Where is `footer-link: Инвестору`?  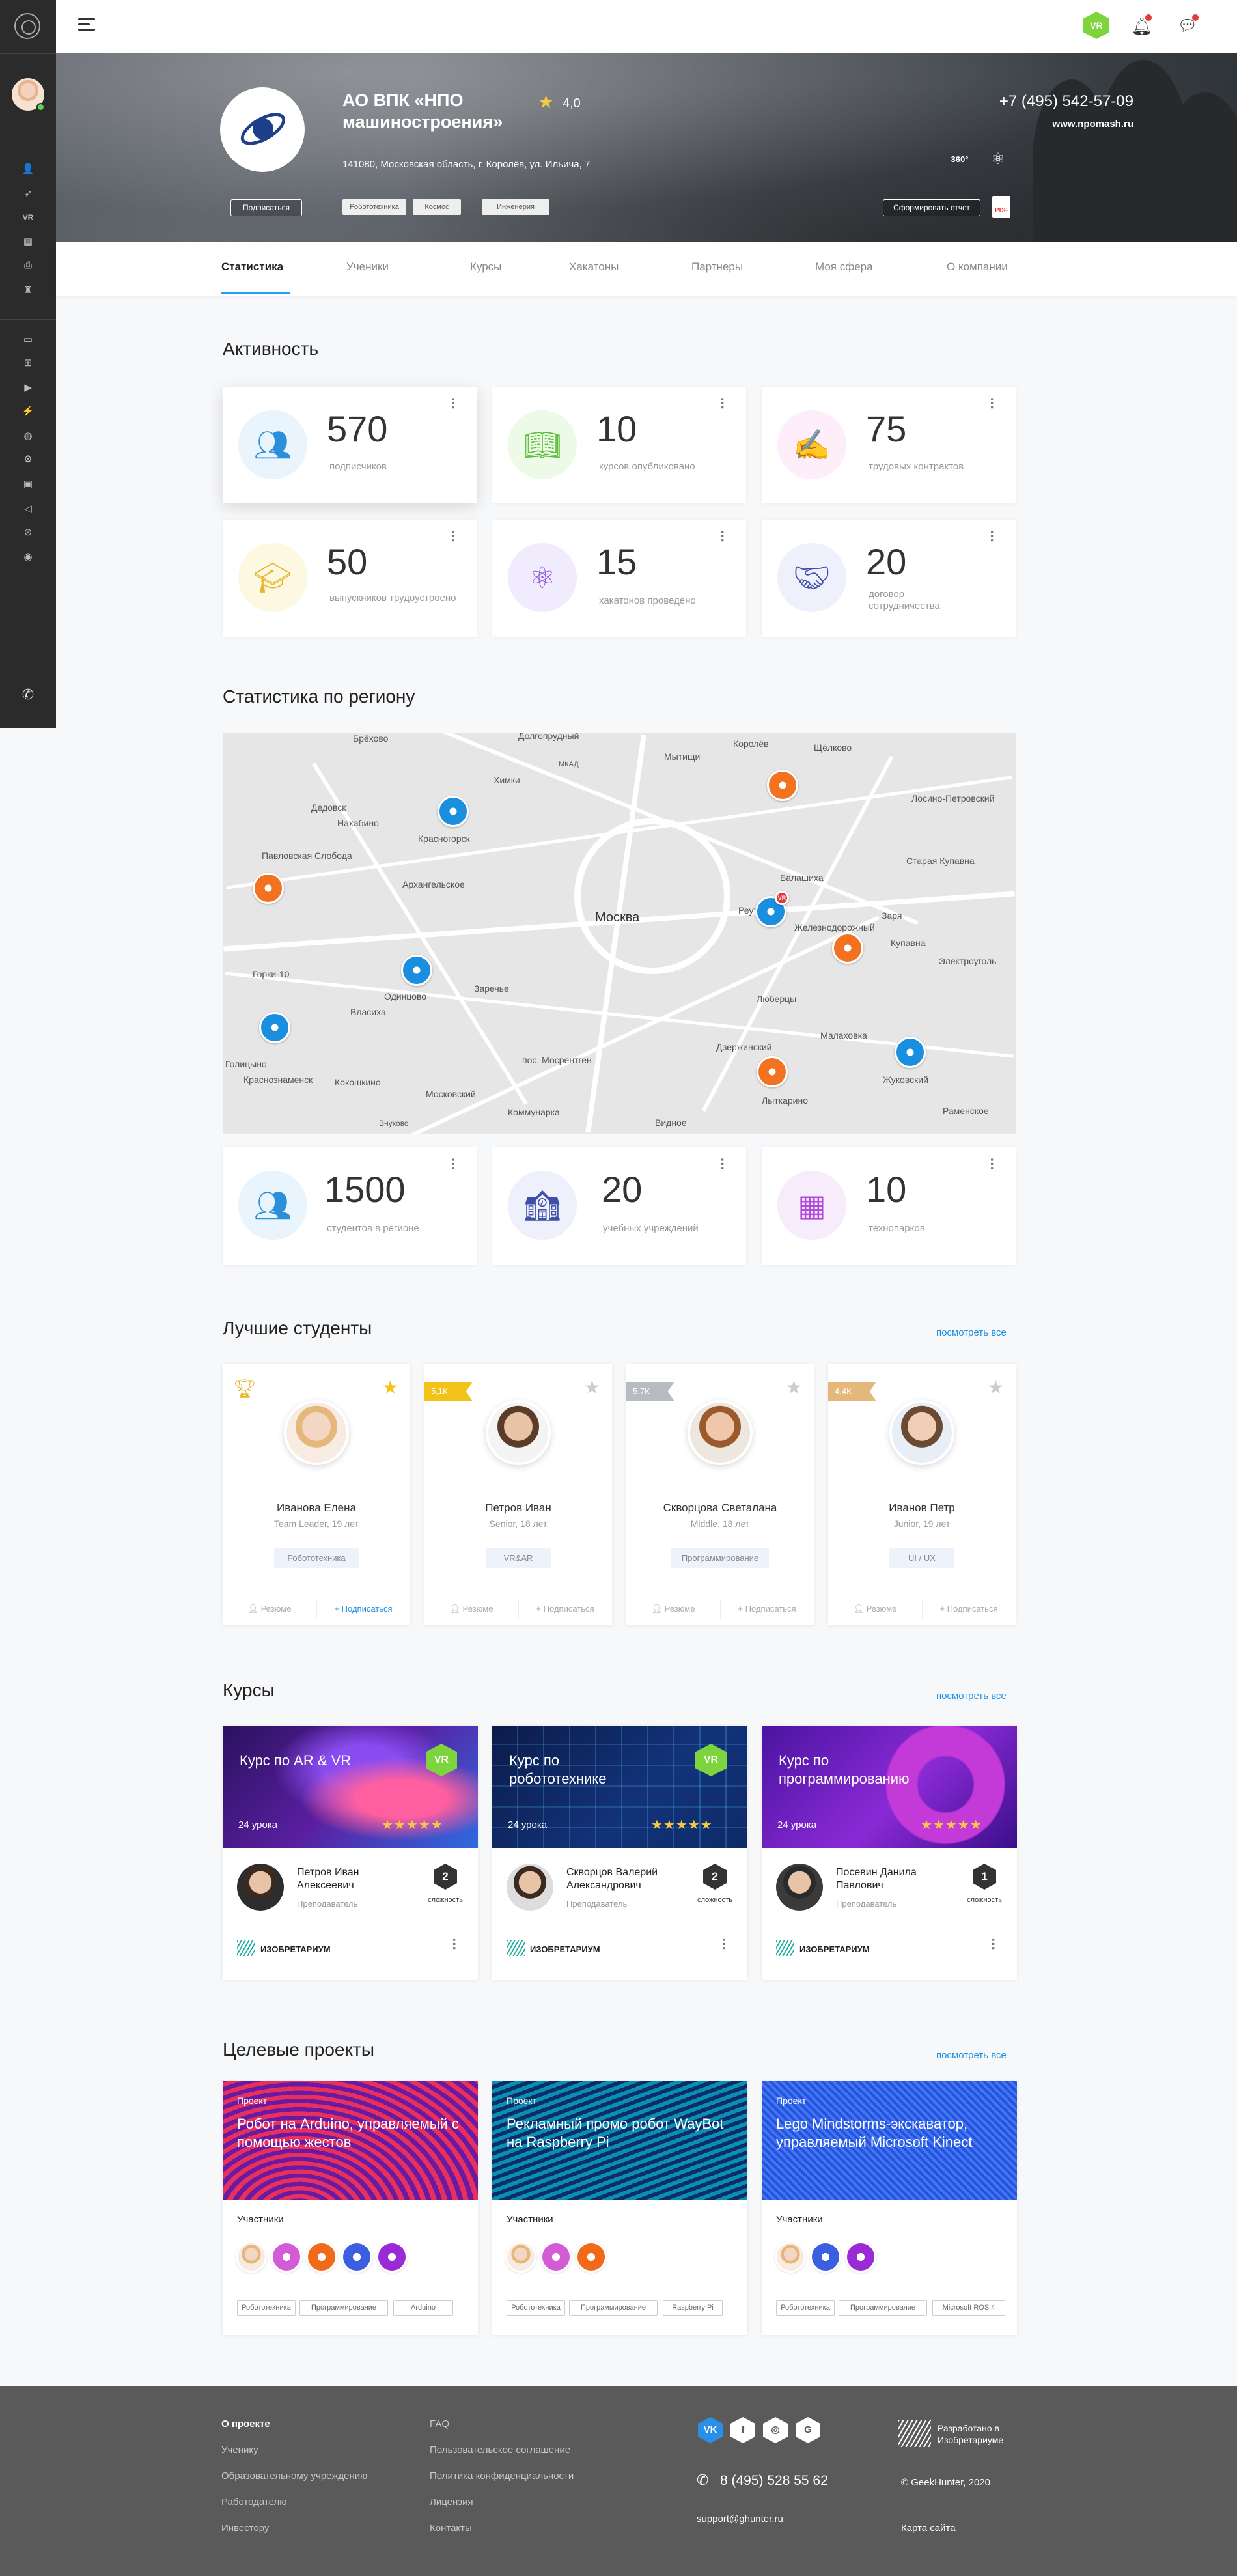 footer-link: Инвестору is located at coordinates (245, 2529).